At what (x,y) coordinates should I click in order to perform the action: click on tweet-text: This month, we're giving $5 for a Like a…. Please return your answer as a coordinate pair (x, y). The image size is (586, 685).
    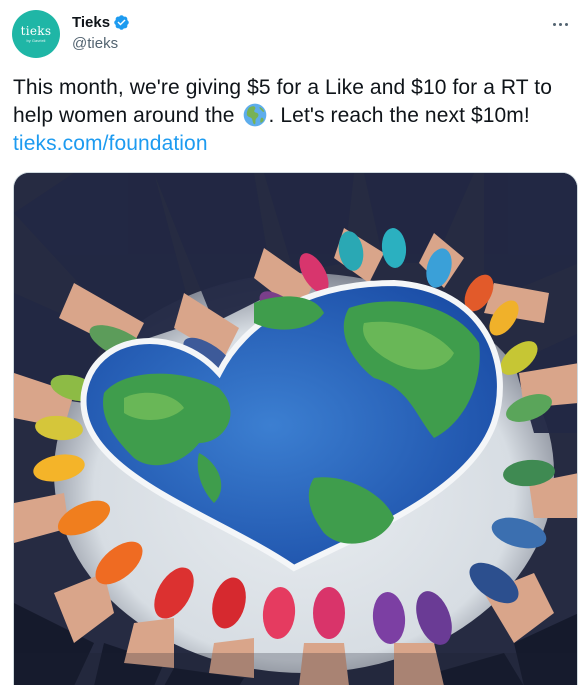
    Looking at the image, I should click on (295, 116).